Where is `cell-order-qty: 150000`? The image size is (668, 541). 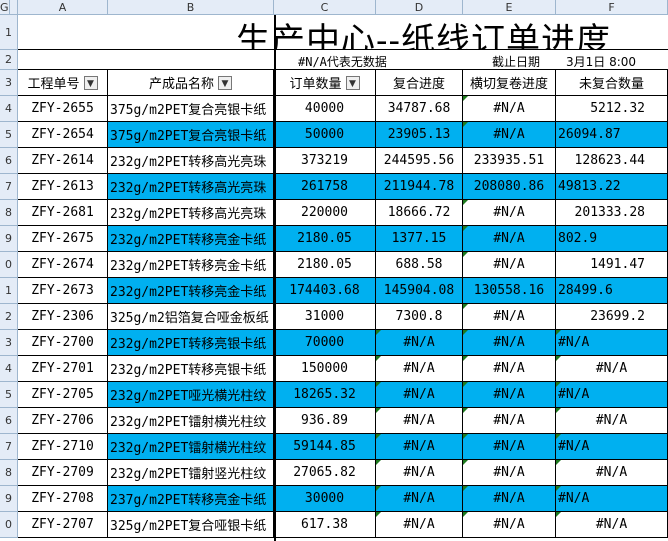
cell-order-qty: 150000 is located at coordinates (325, 369).